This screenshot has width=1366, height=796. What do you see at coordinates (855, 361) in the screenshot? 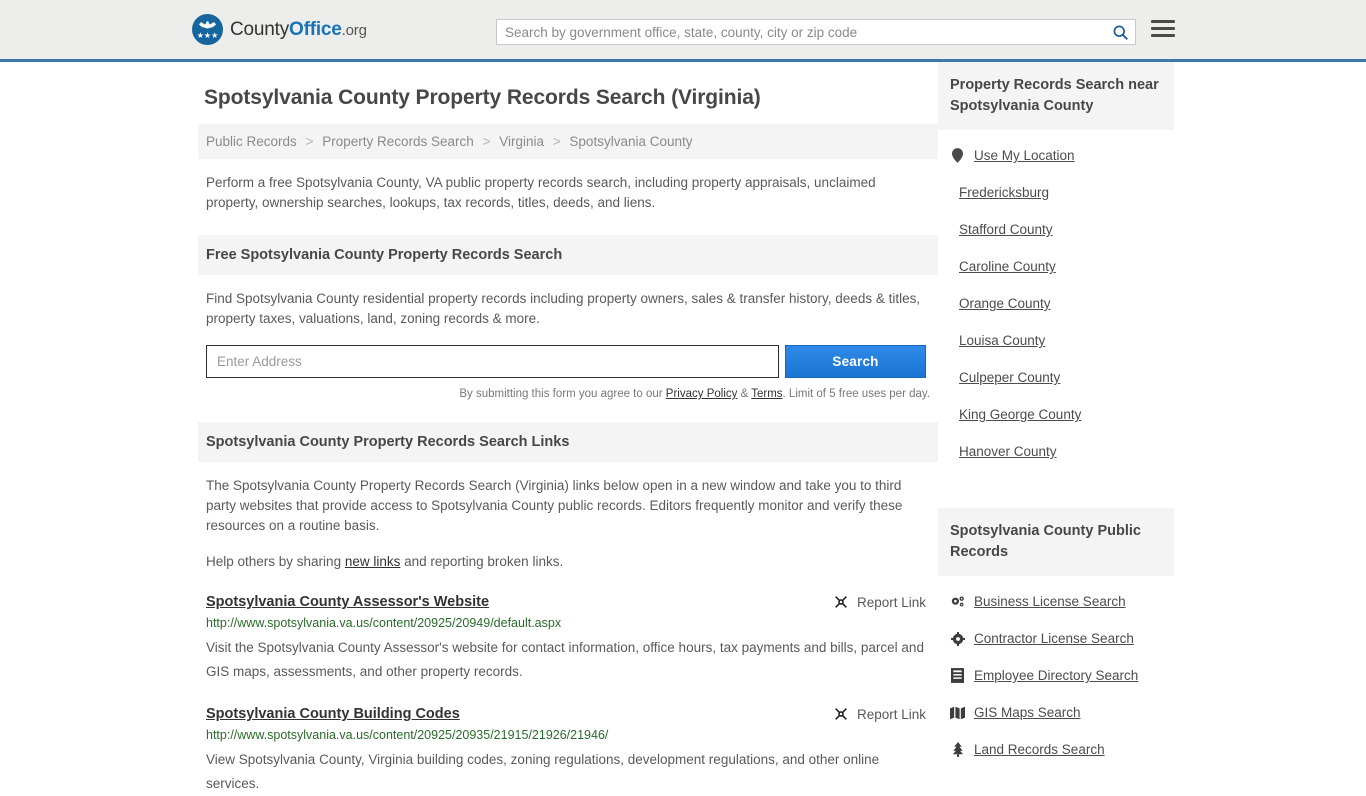
I see `address-search-button: Search` at bounding box center [855, 361].